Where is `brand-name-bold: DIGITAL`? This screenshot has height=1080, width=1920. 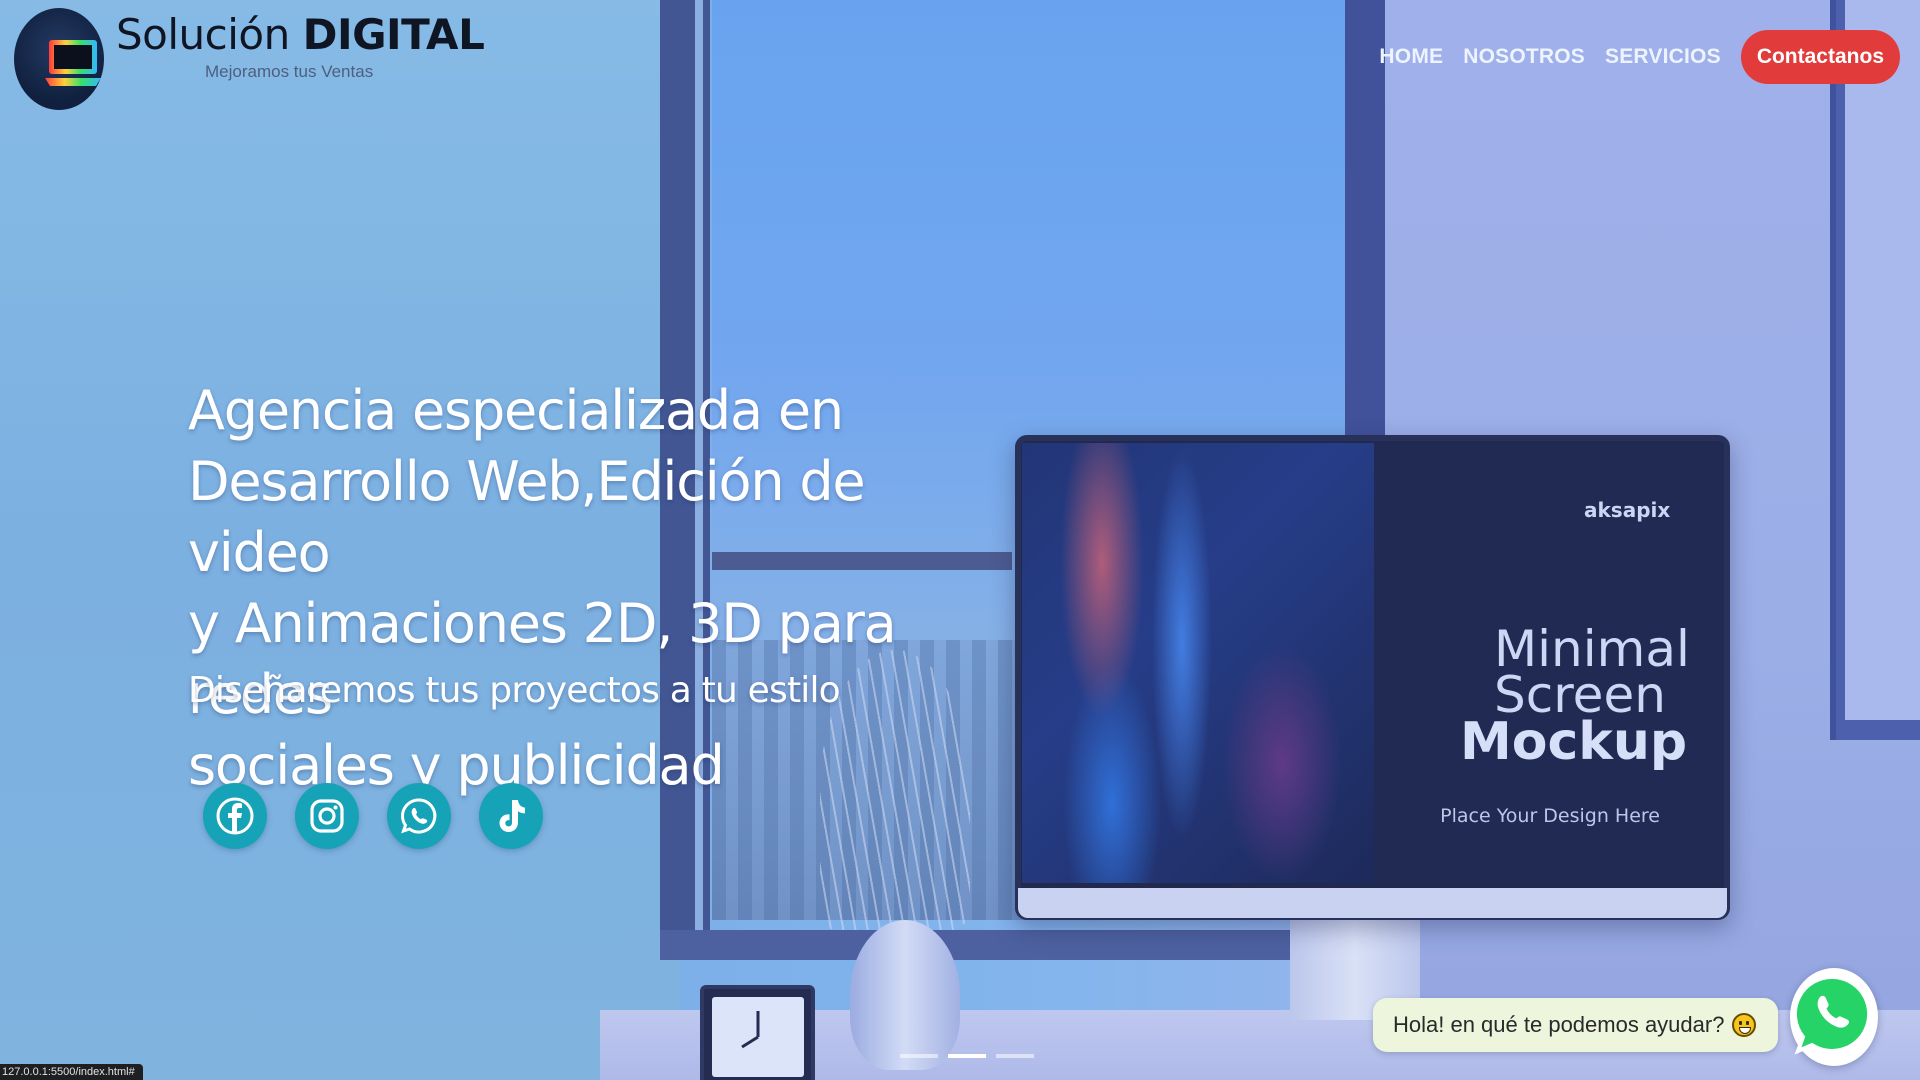 brand-name-bold: DIGITAL is located at coordinates (393, 34).